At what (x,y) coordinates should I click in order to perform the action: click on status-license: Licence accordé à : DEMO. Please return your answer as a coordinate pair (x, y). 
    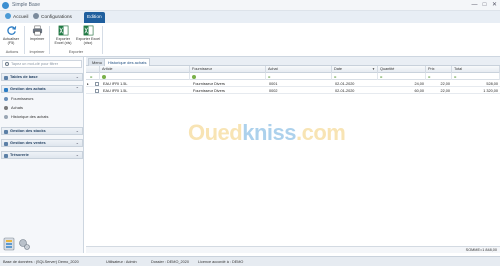
    Looking at the image, I should click on (221, 262).